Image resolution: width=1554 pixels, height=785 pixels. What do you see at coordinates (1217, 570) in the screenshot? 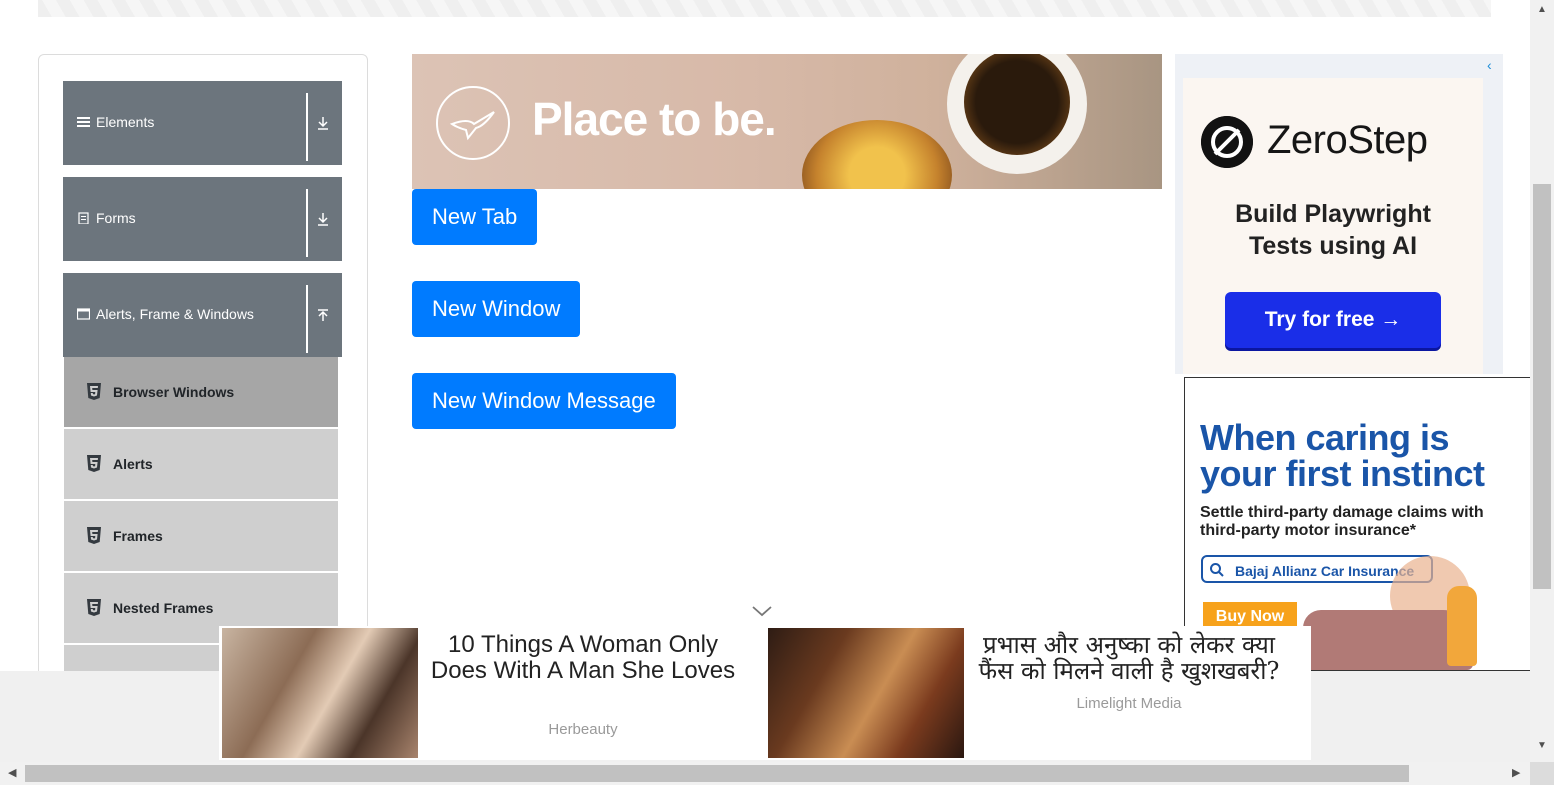
I see `search-icon` at bounding box center [1217, 570].